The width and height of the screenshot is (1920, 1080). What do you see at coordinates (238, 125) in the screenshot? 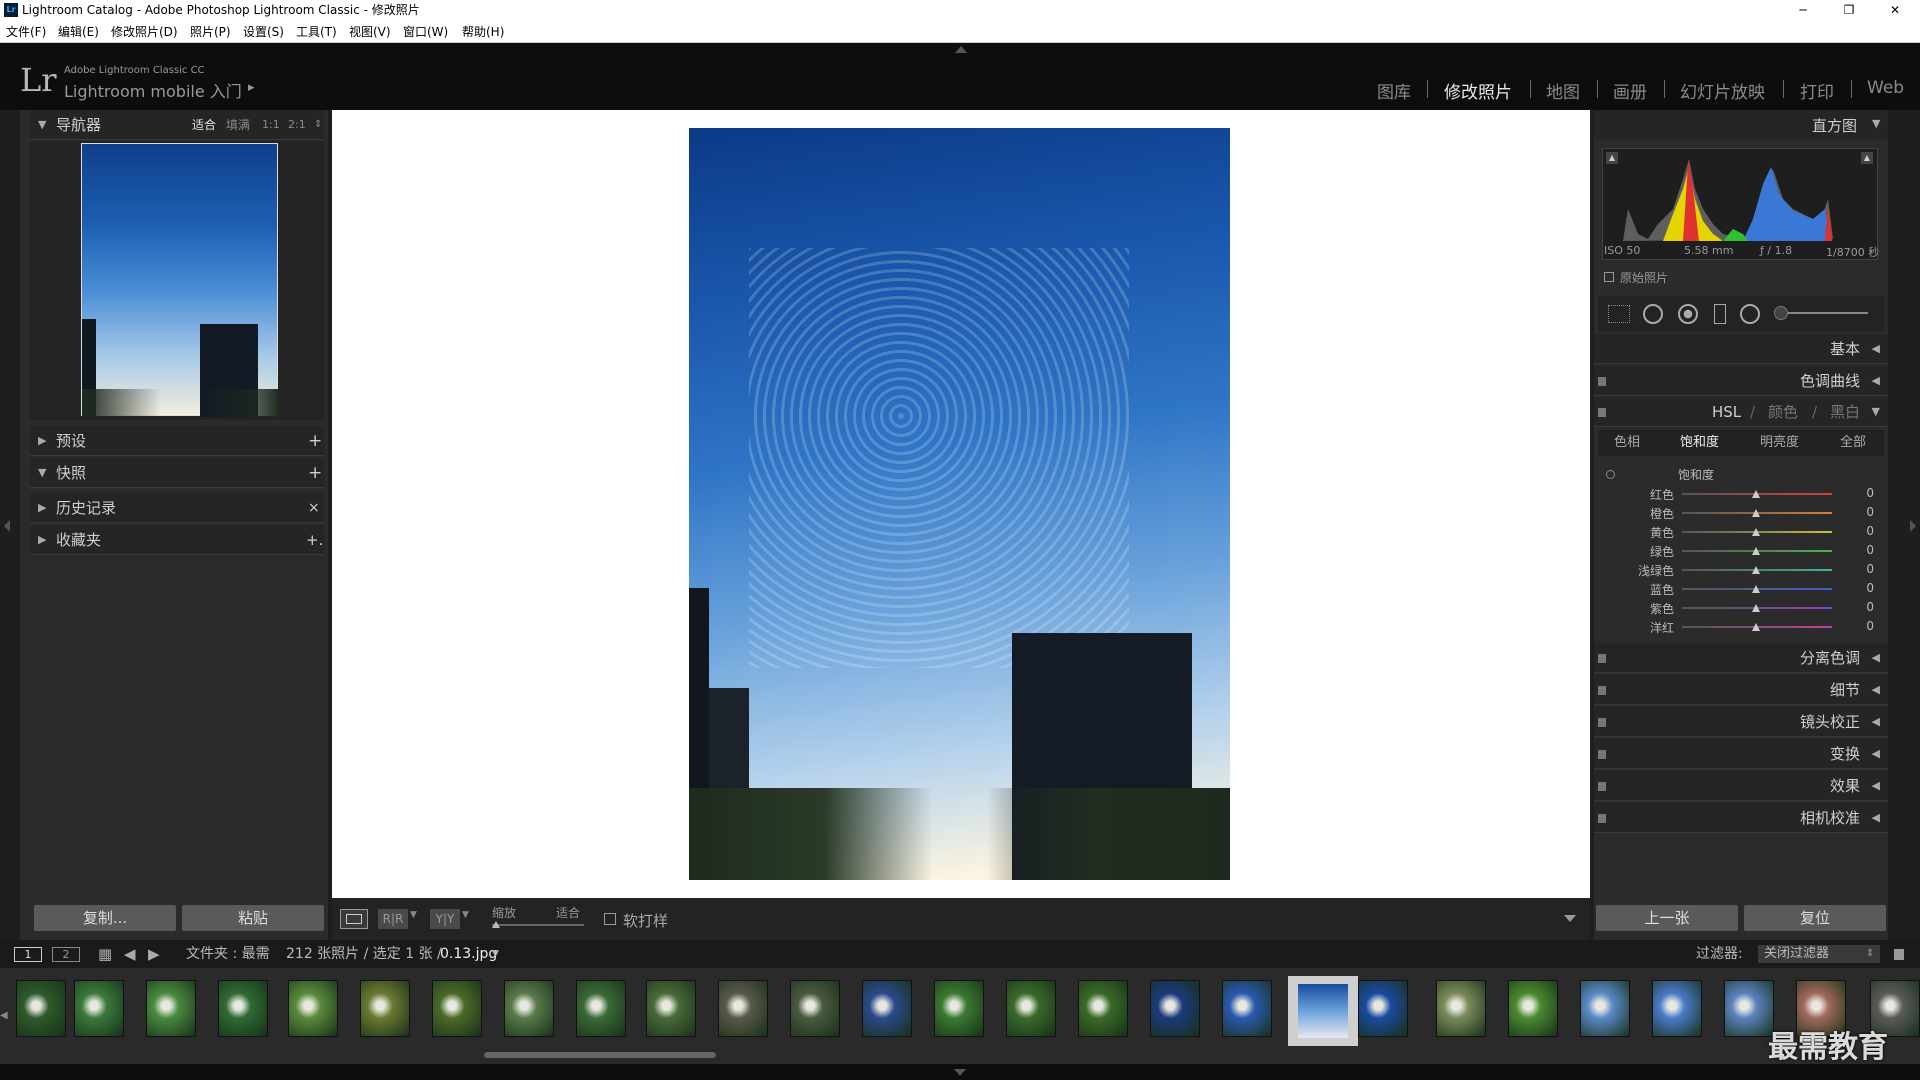
I see `zoom-fill: 填满` at bounding box center [238, 125].